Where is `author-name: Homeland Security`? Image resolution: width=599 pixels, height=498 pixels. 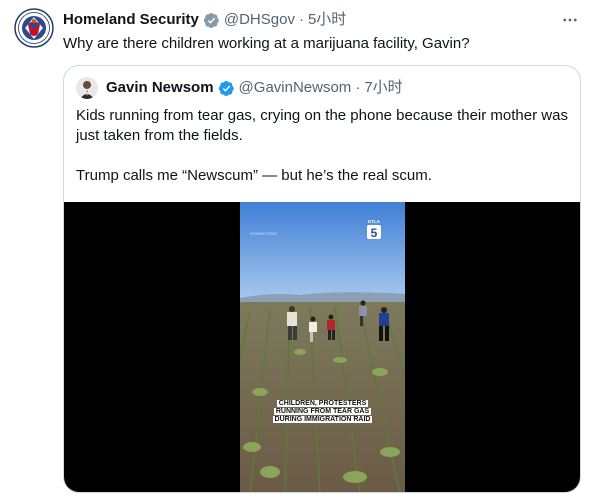 author-name: Homeland Security is located at coordinates (131, 20).